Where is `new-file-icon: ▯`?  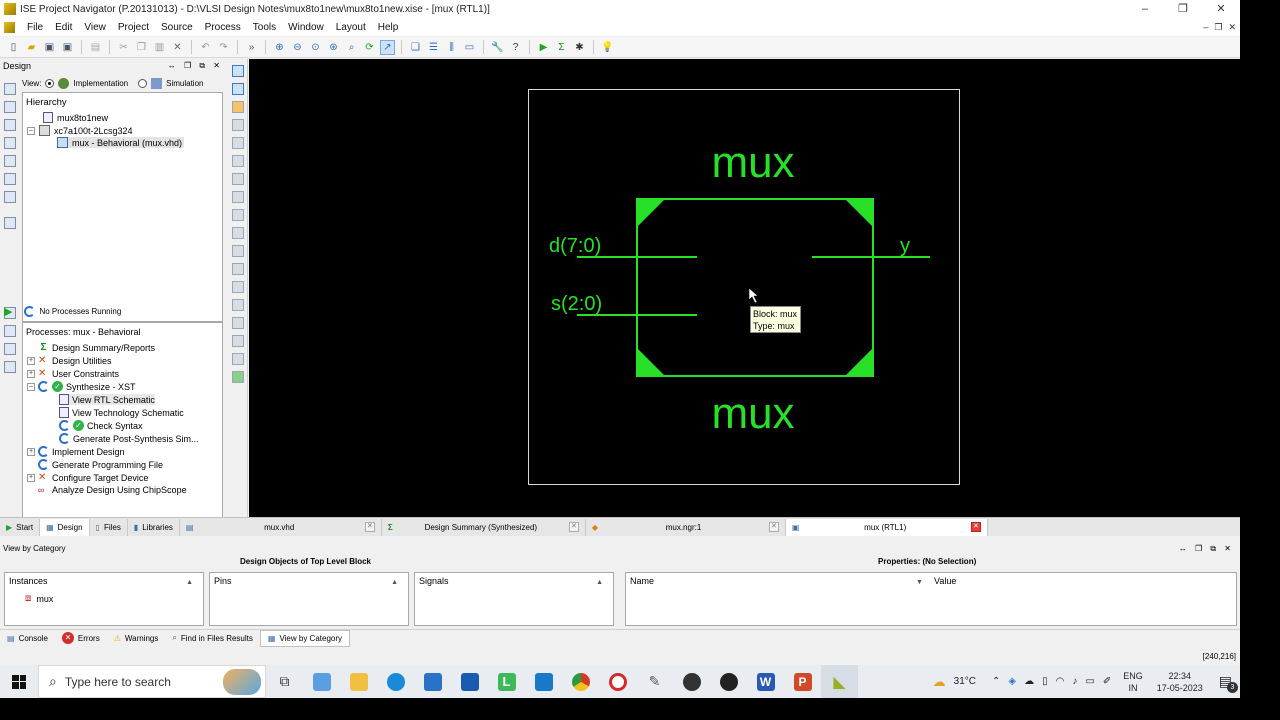 new-file-icon: ▯ is located at coordinates (13, 47).